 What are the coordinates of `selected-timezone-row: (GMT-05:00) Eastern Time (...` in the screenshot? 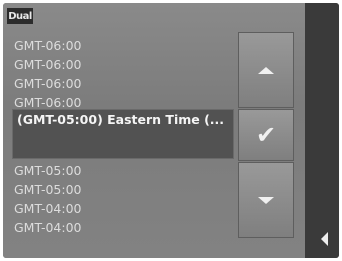 It's located at (123, 134).